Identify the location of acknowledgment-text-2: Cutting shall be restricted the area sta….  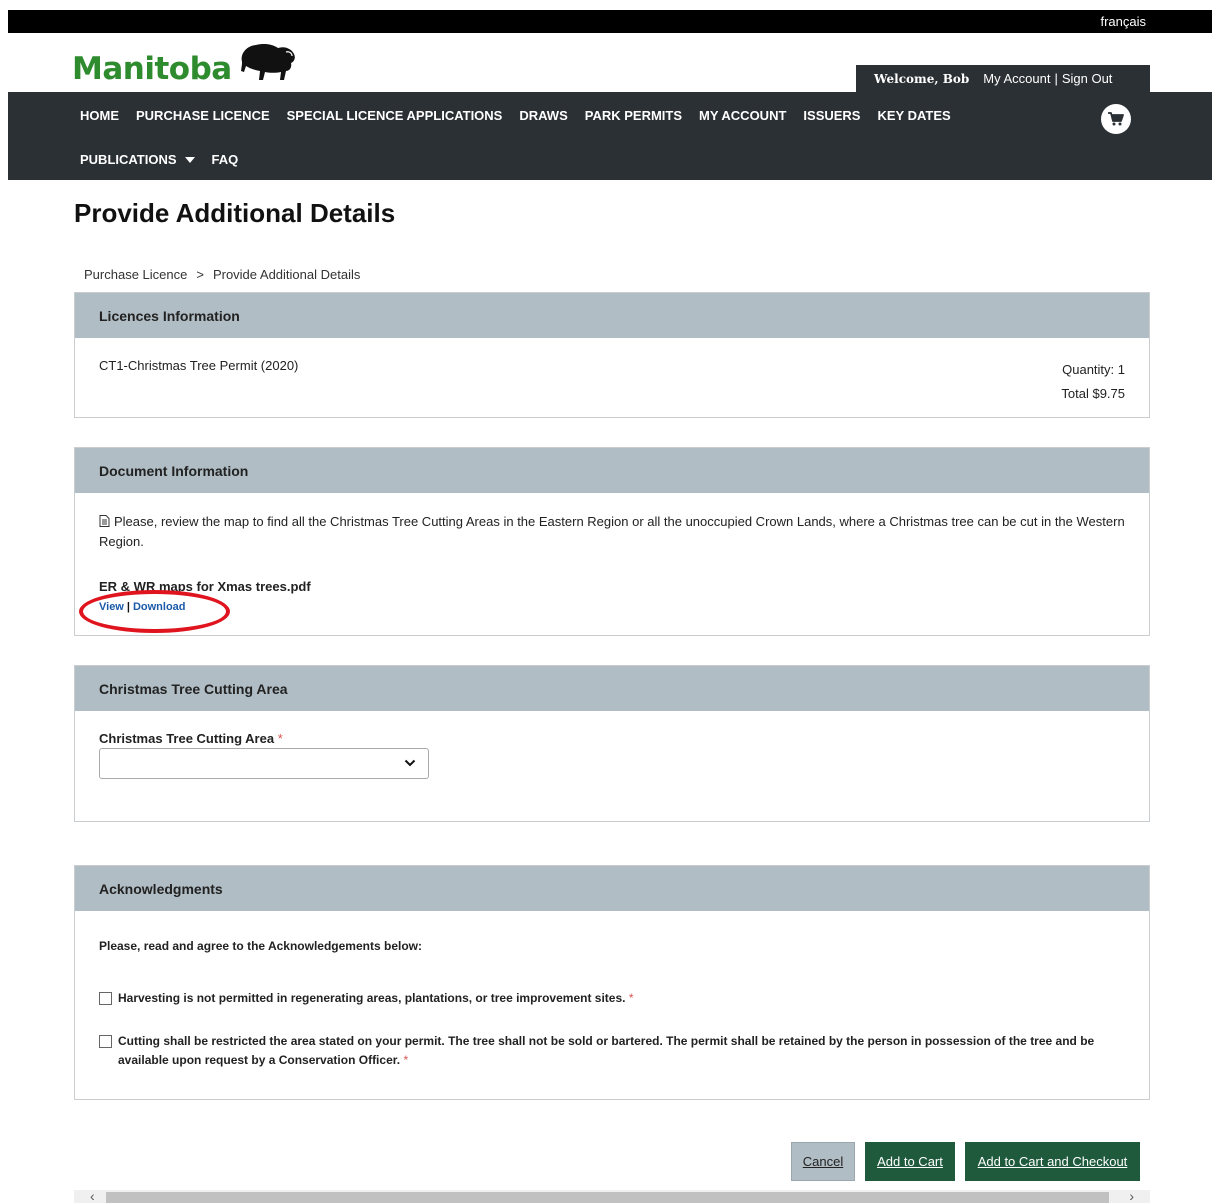
(621, 1051).